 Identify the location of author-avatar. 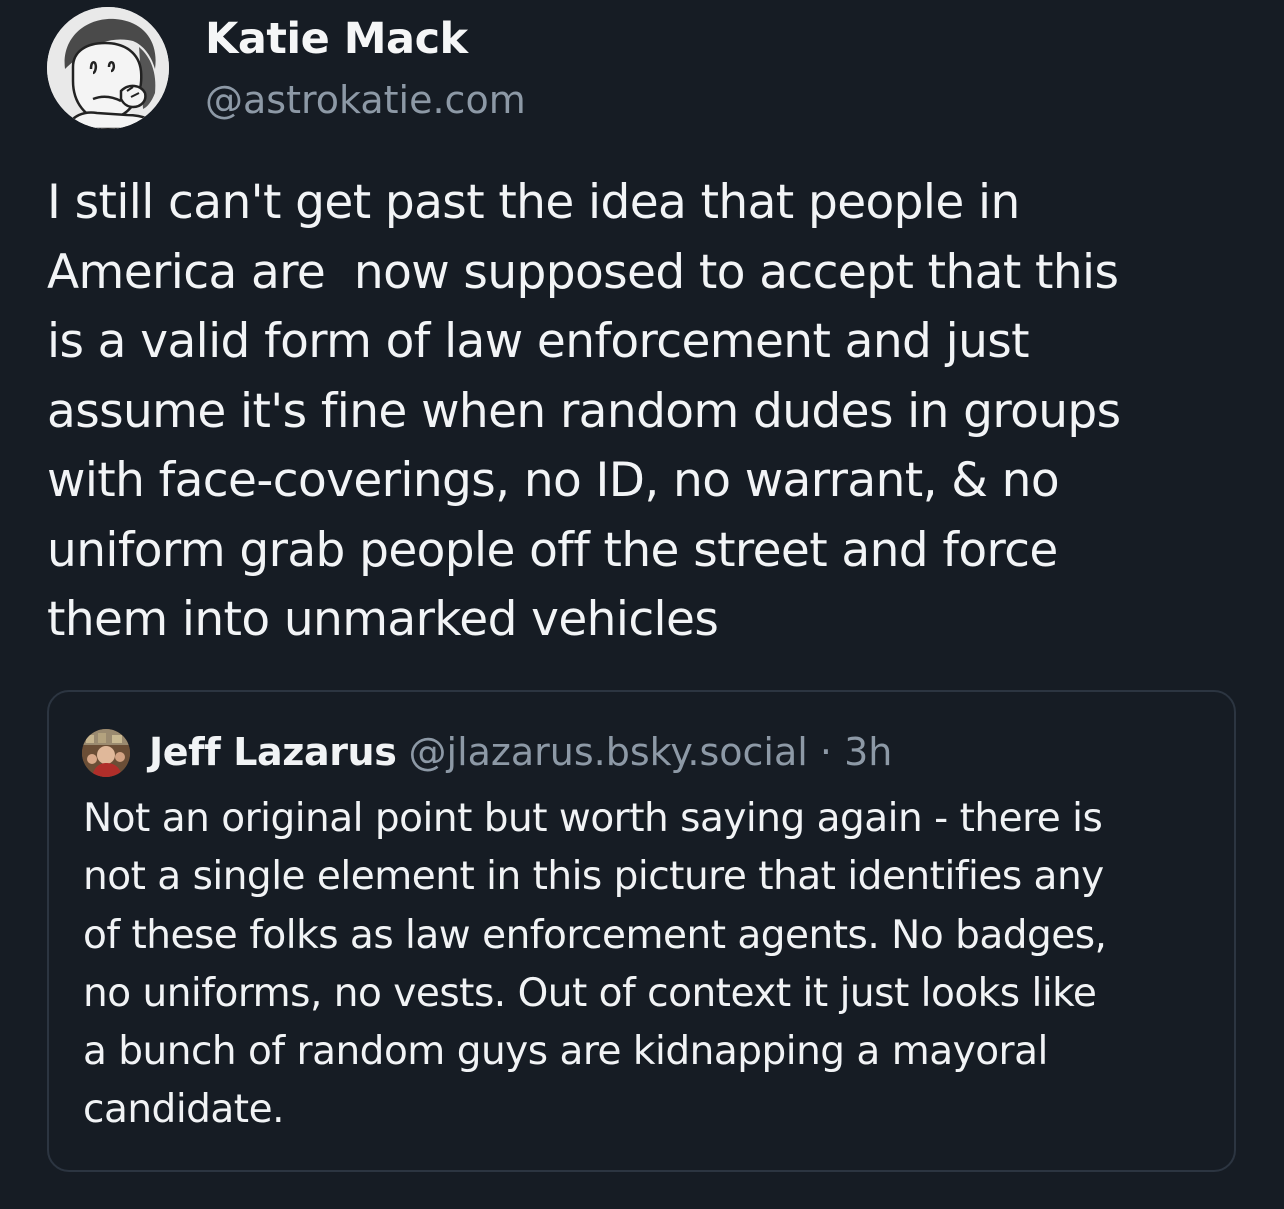
(108, 68).